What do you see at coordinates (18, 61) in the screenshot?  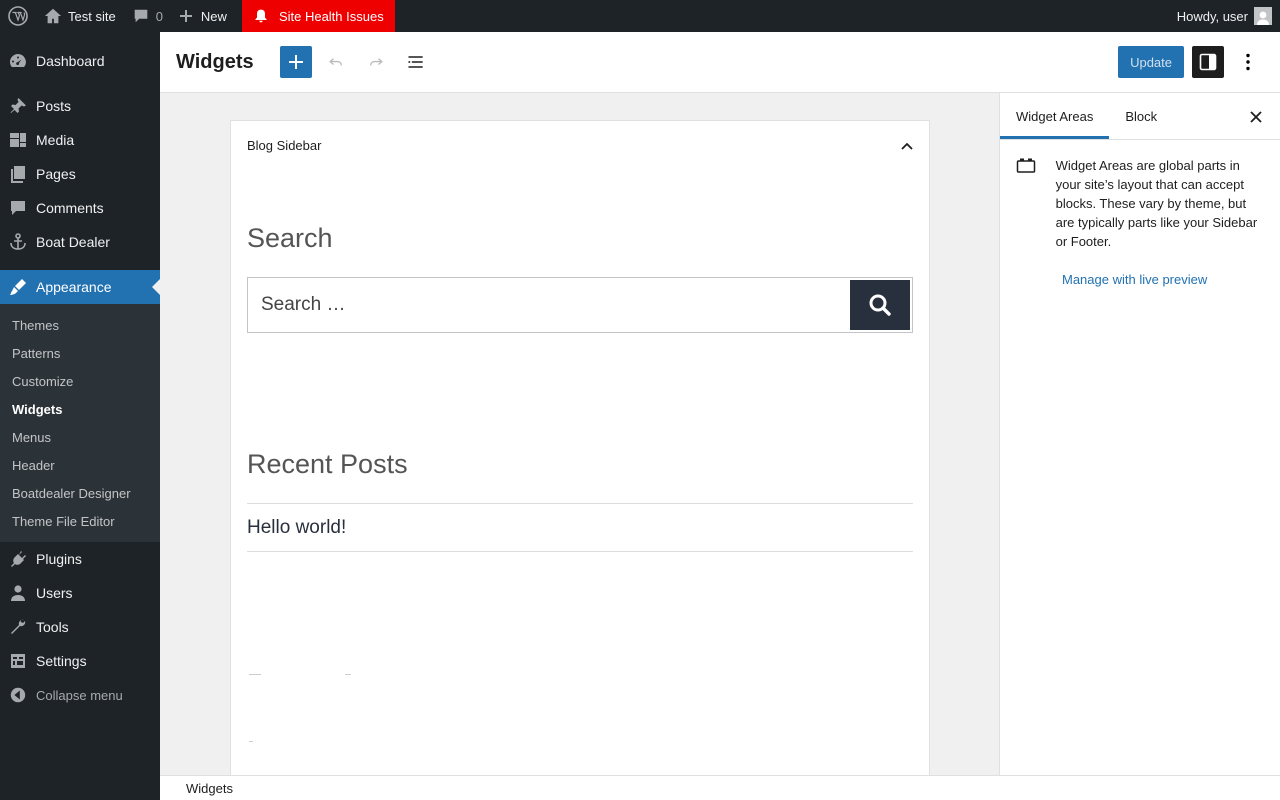 I see `dashboard-icon` at bounding box center [18, 61].